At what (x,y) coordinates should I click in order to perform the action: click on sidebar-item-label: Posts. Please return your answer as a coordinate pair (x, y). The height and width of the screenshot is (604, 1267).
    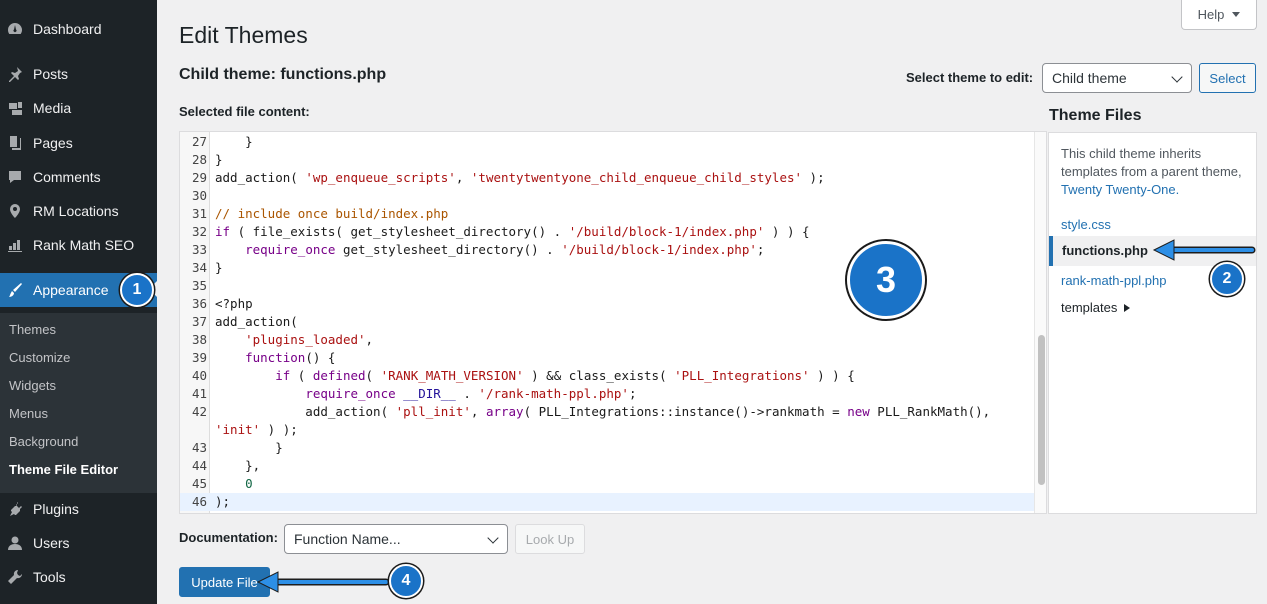
    Looking at the image, I should click on (51, 74).